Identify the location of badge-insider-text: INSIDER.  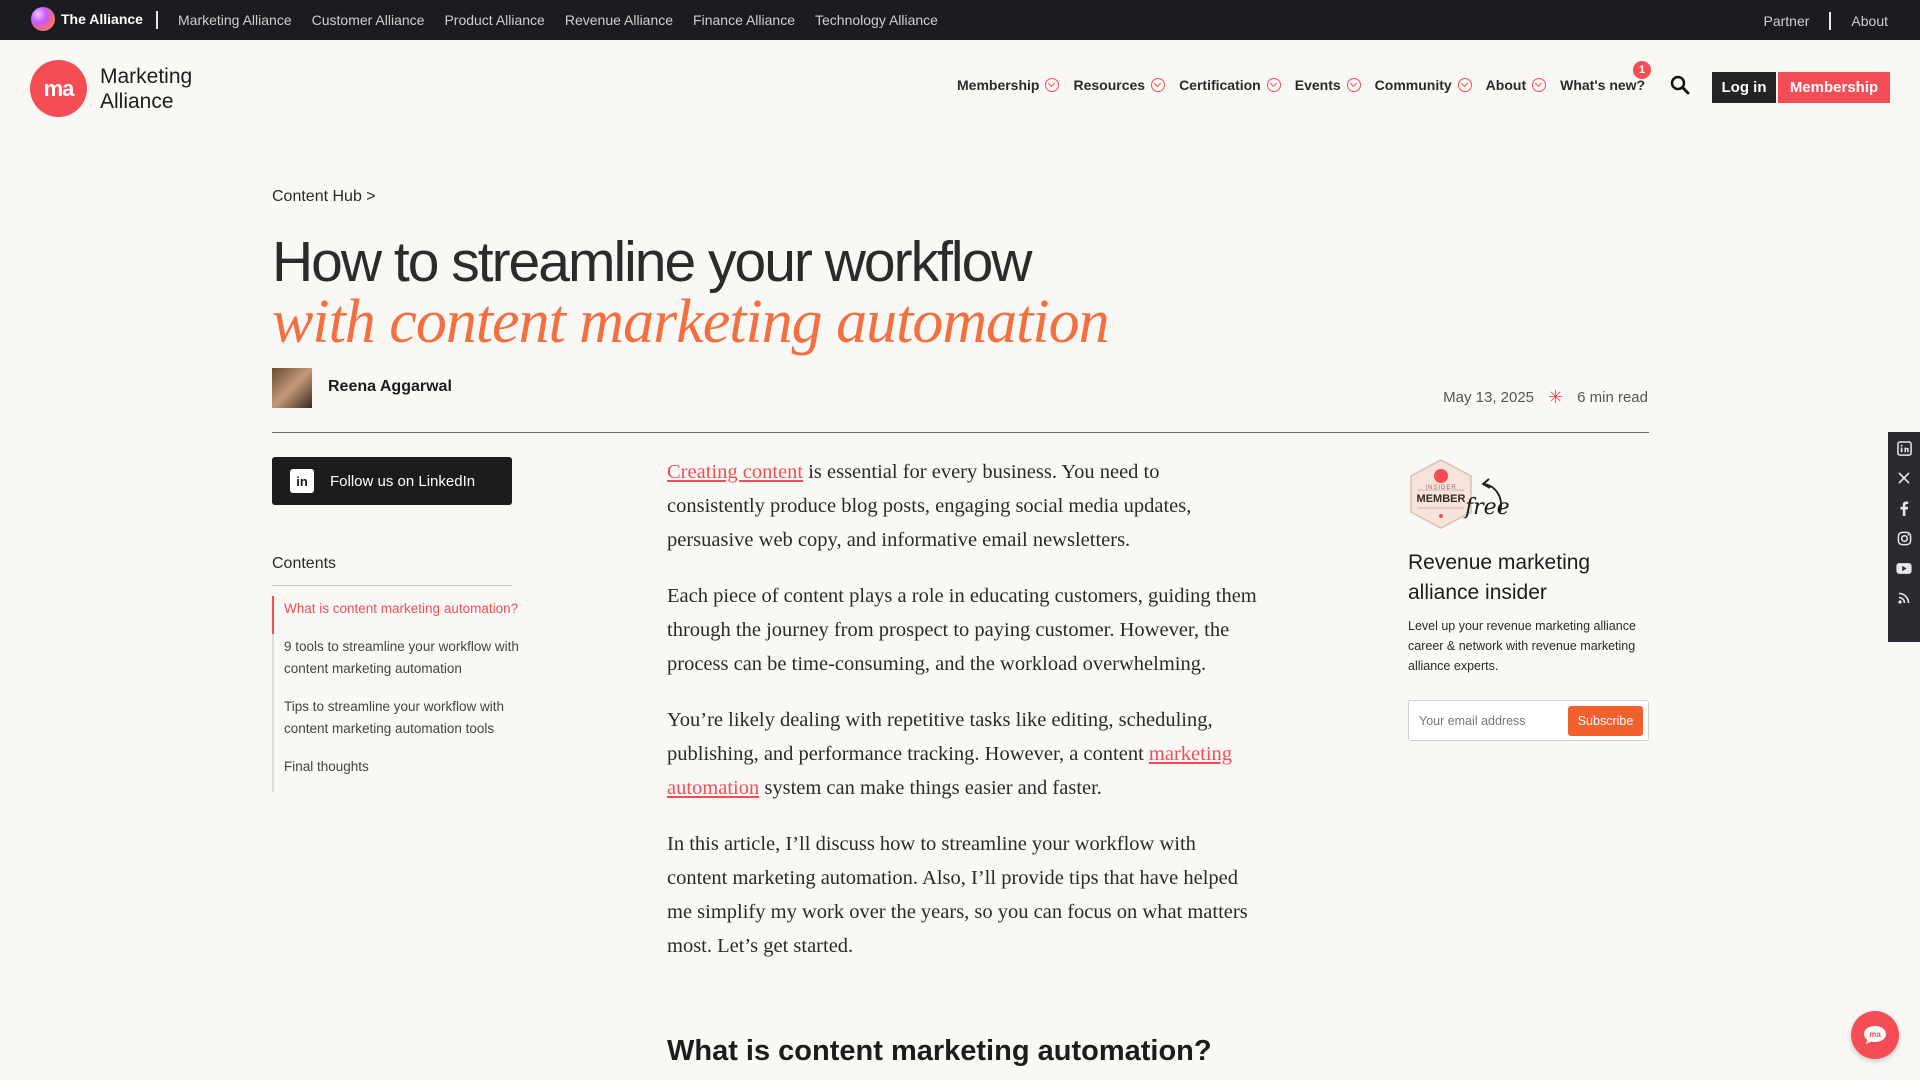
(1441, 488).